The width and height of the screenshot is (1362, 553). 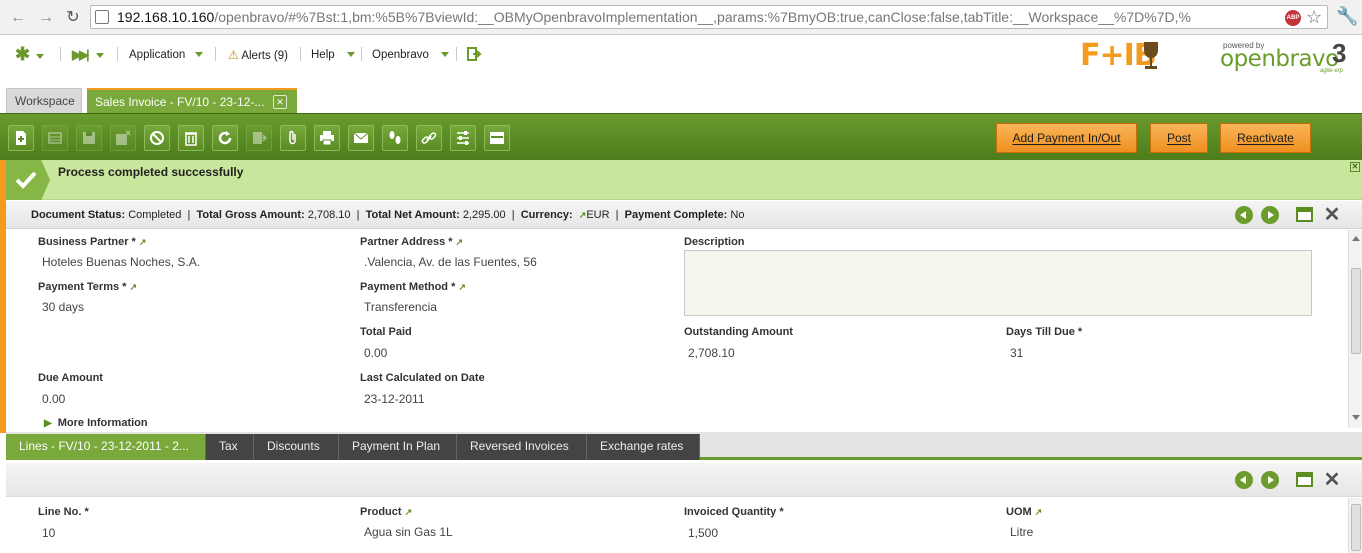 I want to click on subtab-tax: Tax, so click(x=230, y=447).